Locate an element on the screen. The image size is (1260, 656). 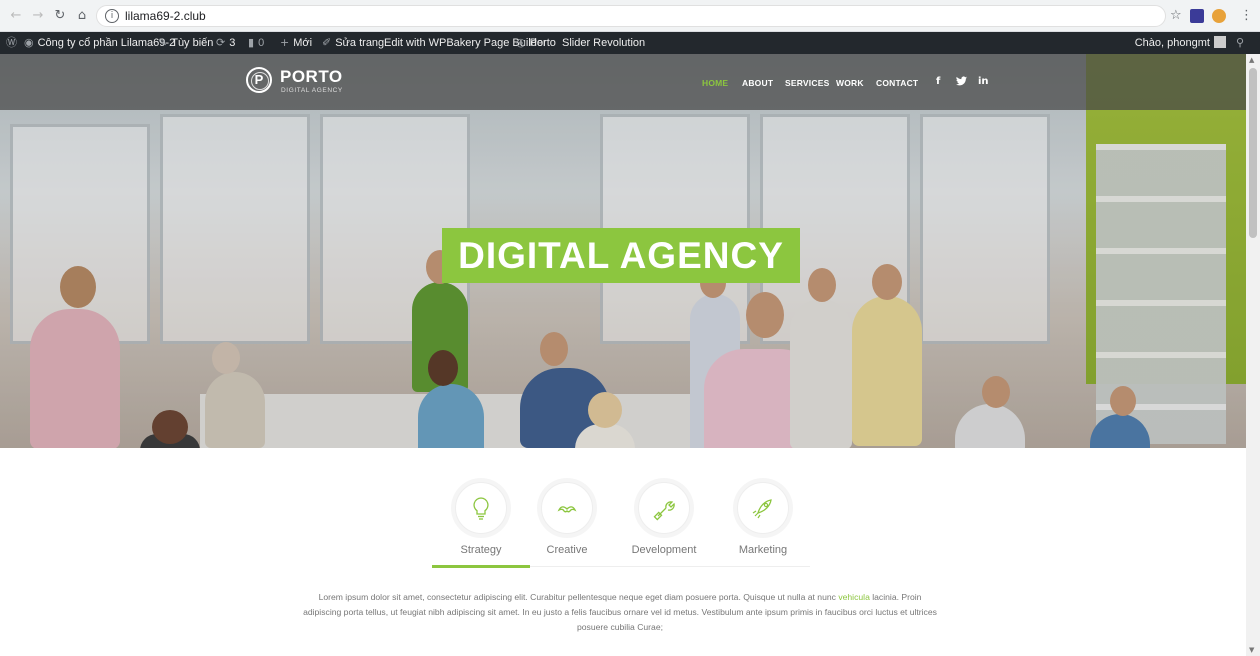
logo-letter: P is located at coordinates (259, 79).